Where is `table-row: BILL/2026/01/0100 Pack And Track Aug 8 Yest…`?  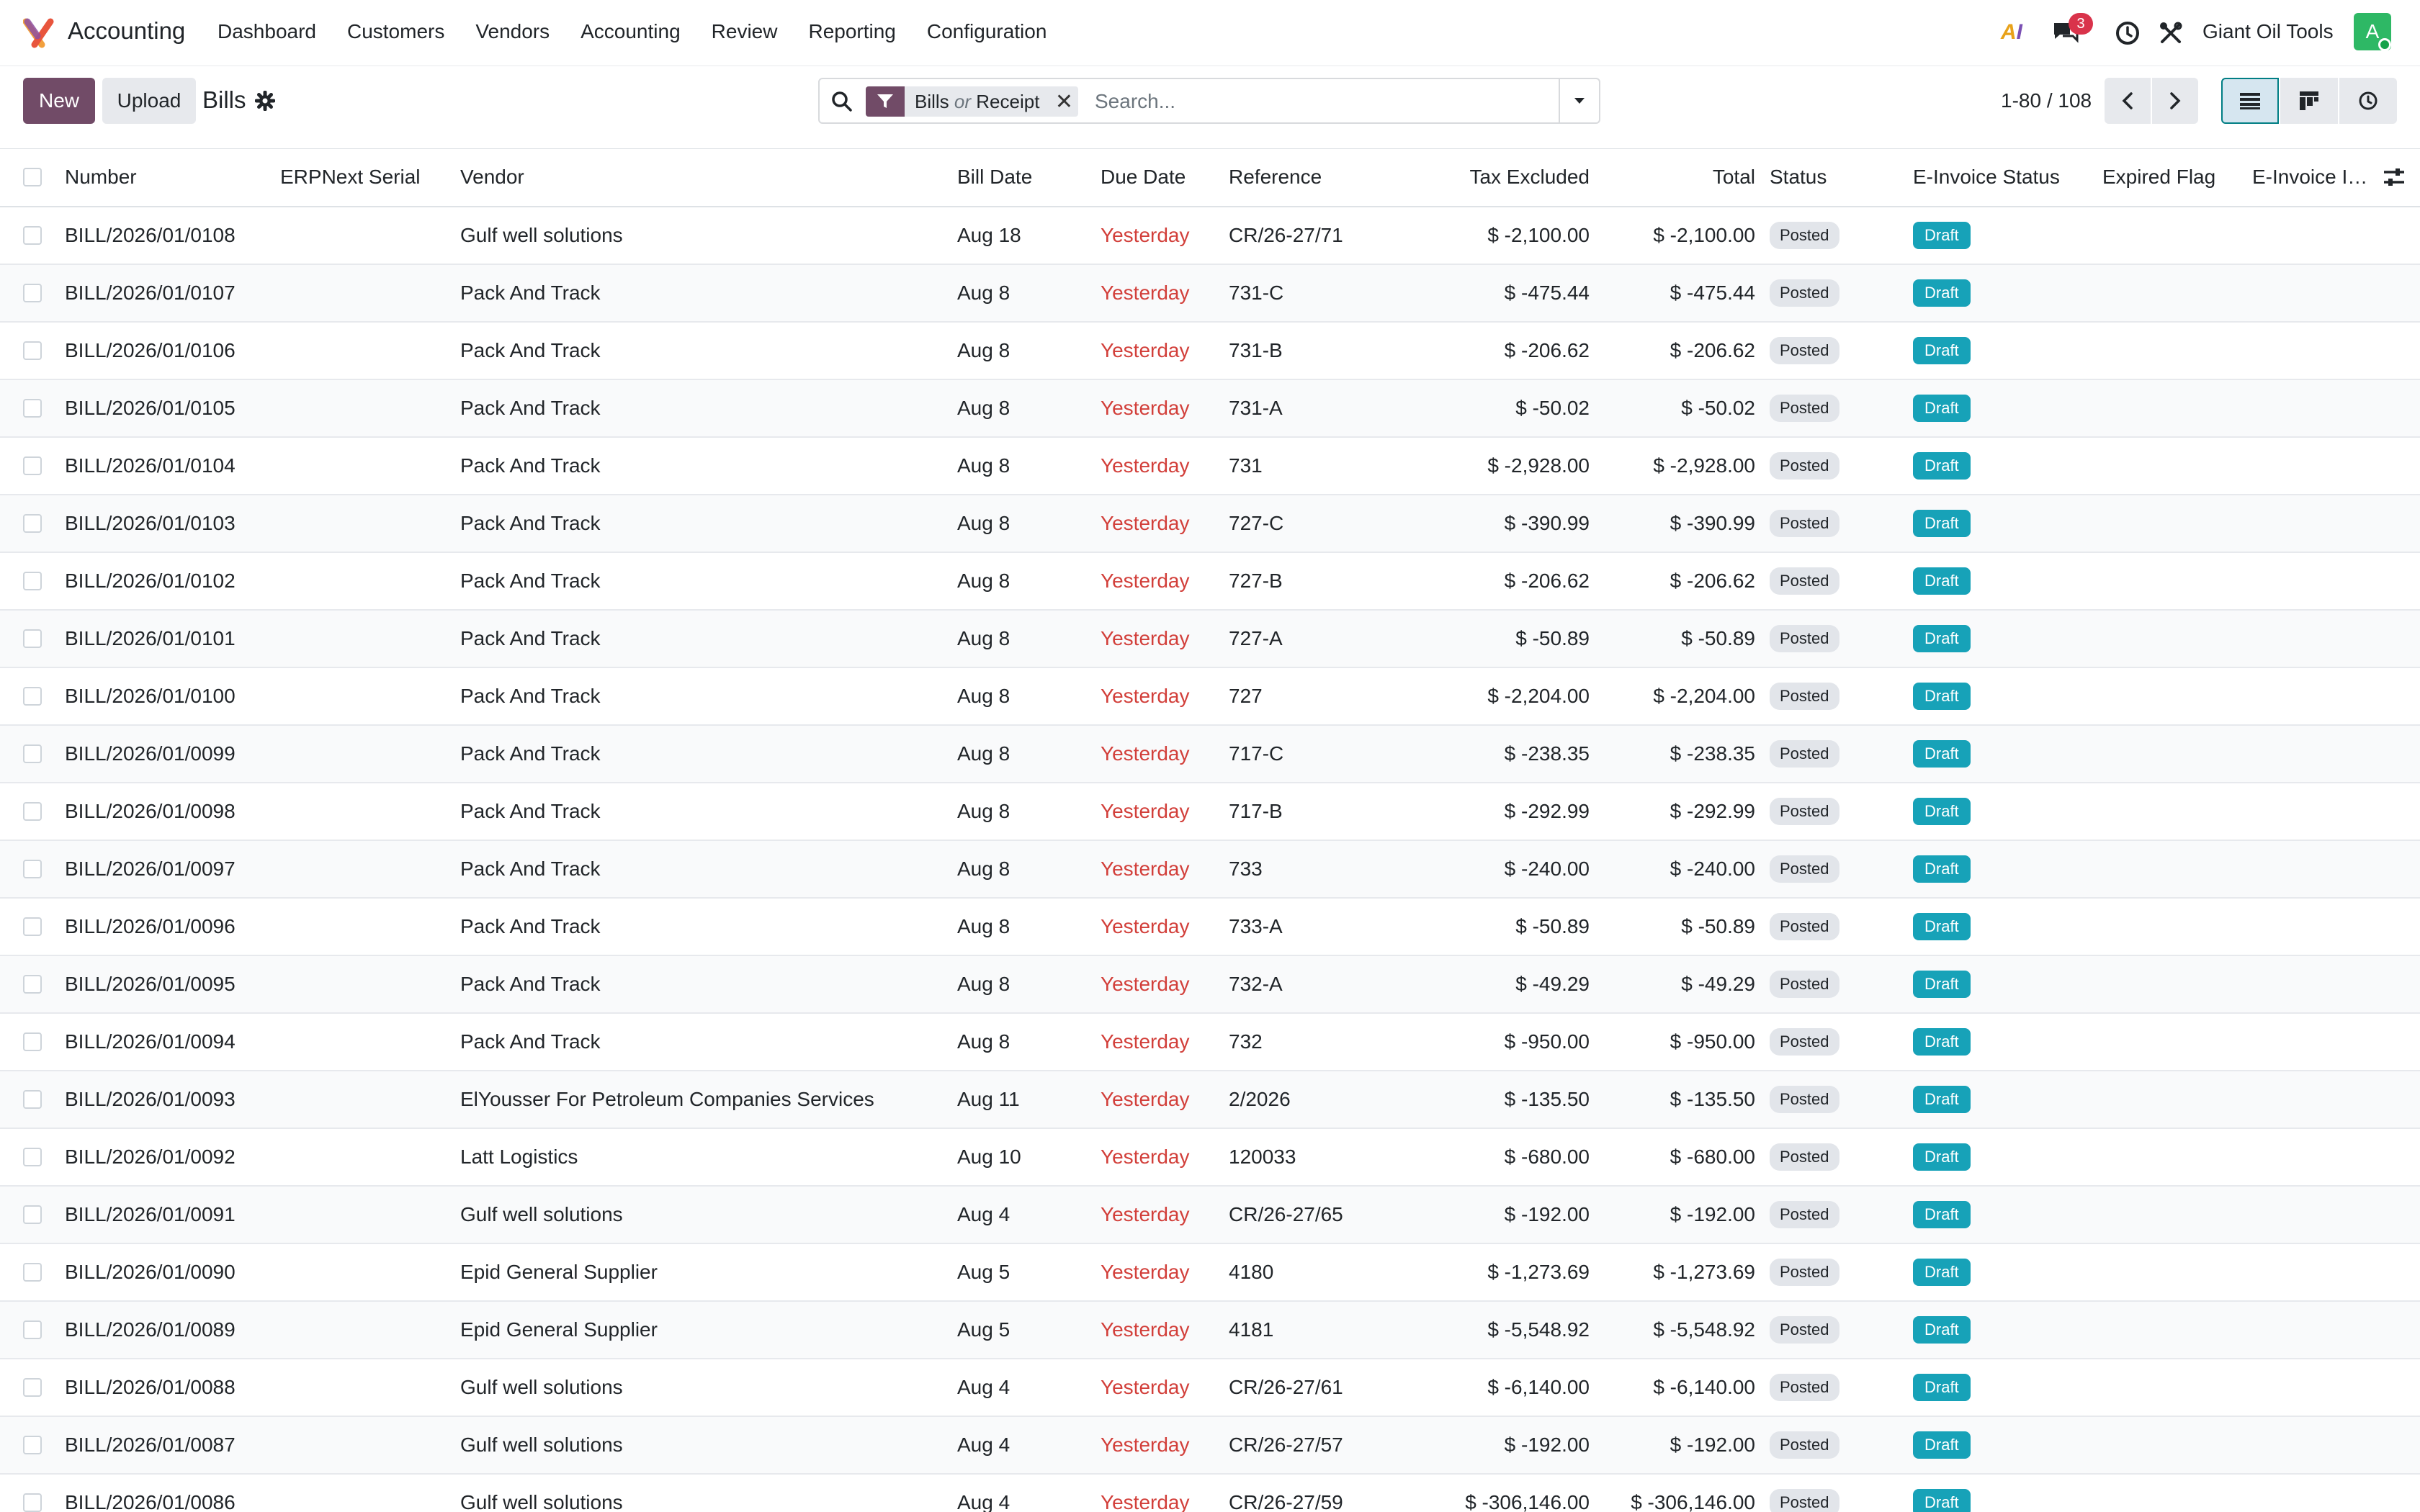
table-row: BILL/2026/01/0100 Pack And Track Aug 8 Yest… is located at coordinates (1210, 696).